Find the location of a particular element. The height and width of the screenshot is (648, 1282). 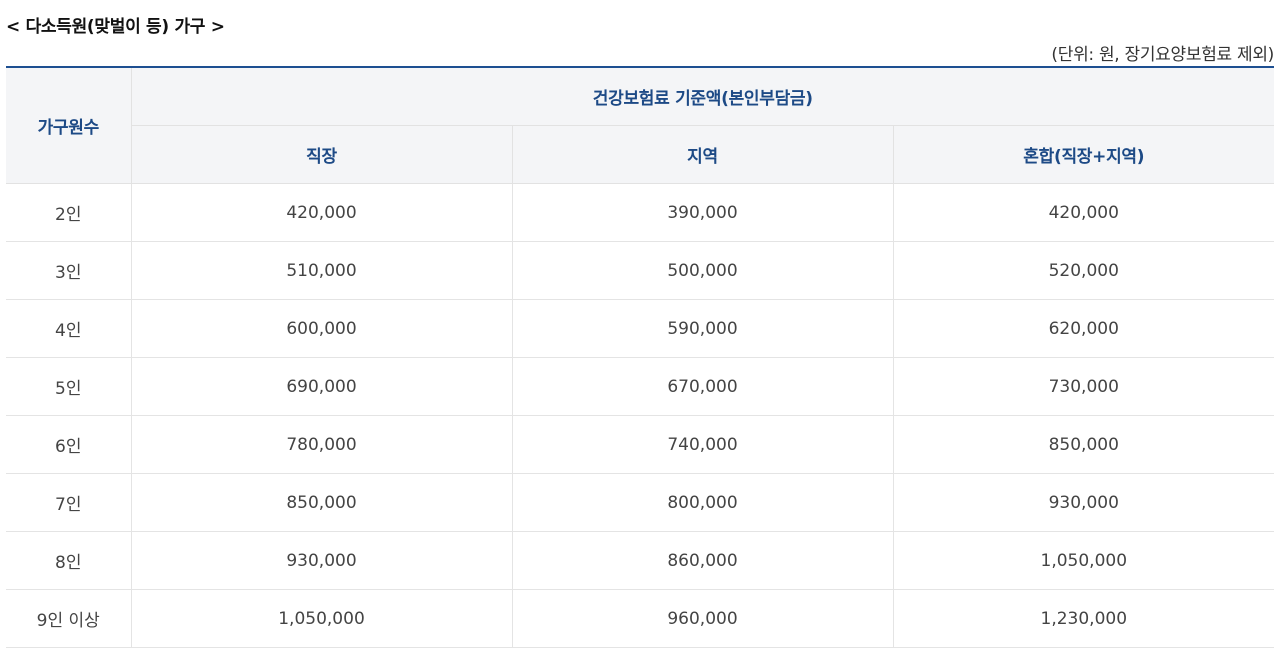

section-title: < 다소득원(맞벌이 등) 가구 > is located at coordinates (115, 27).